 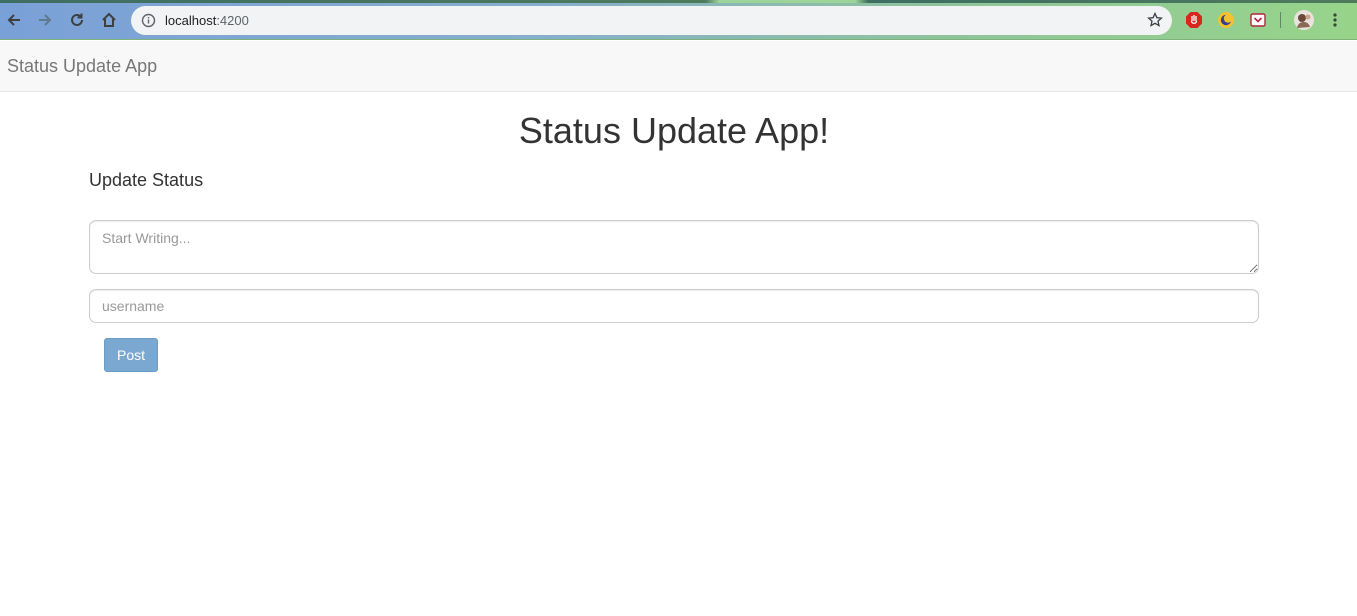 I want to click on moon-extension-icon, so click(x=1226, y=20).